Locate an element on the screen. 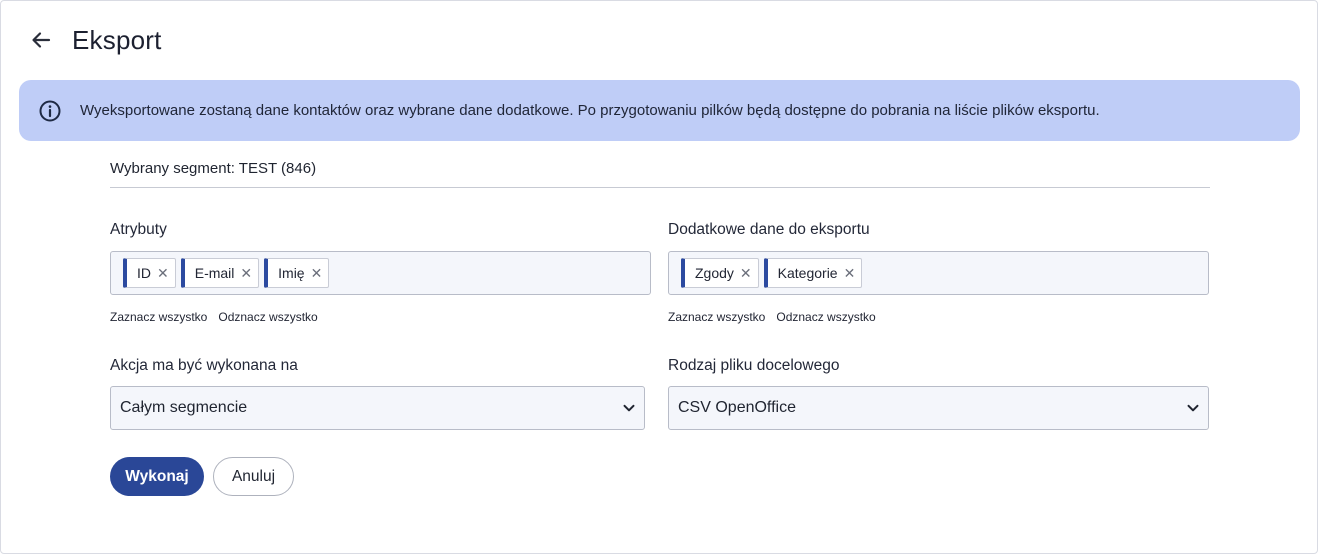  tag-label: Zgody is located at coordinates (714, 273).